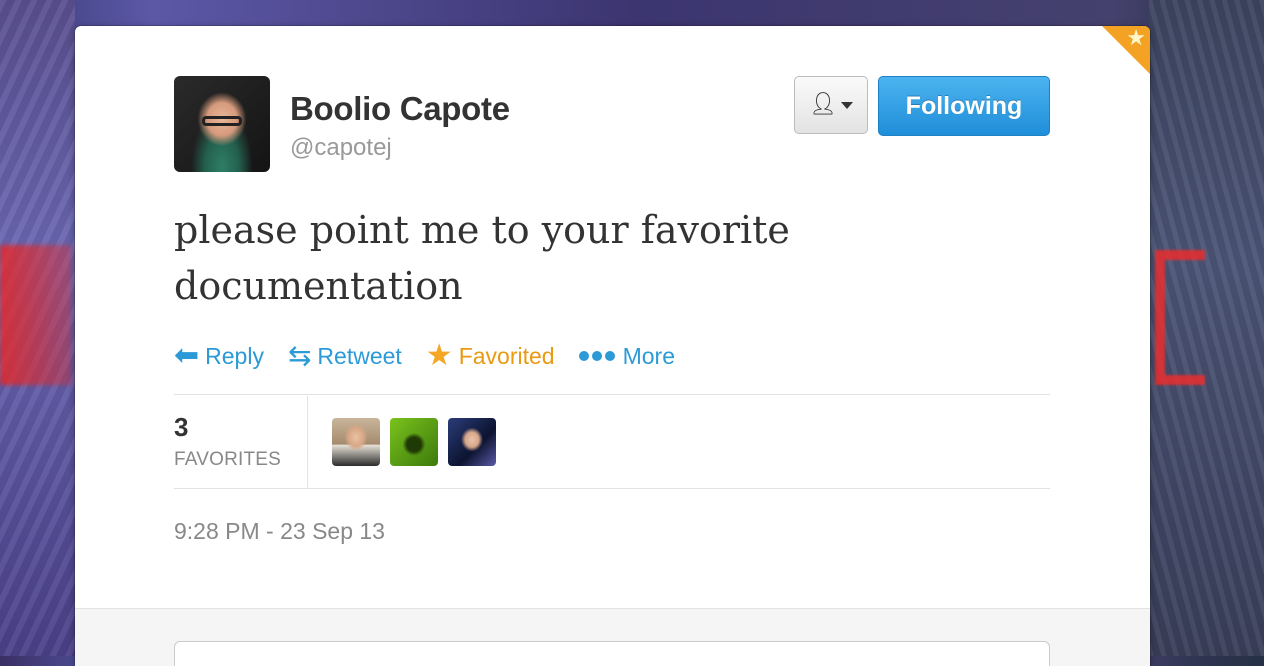  What do you see at coordinates (506, 355) in the screenshot?
I see `favorite-label: Favorited` at bounding box center [506, 355].